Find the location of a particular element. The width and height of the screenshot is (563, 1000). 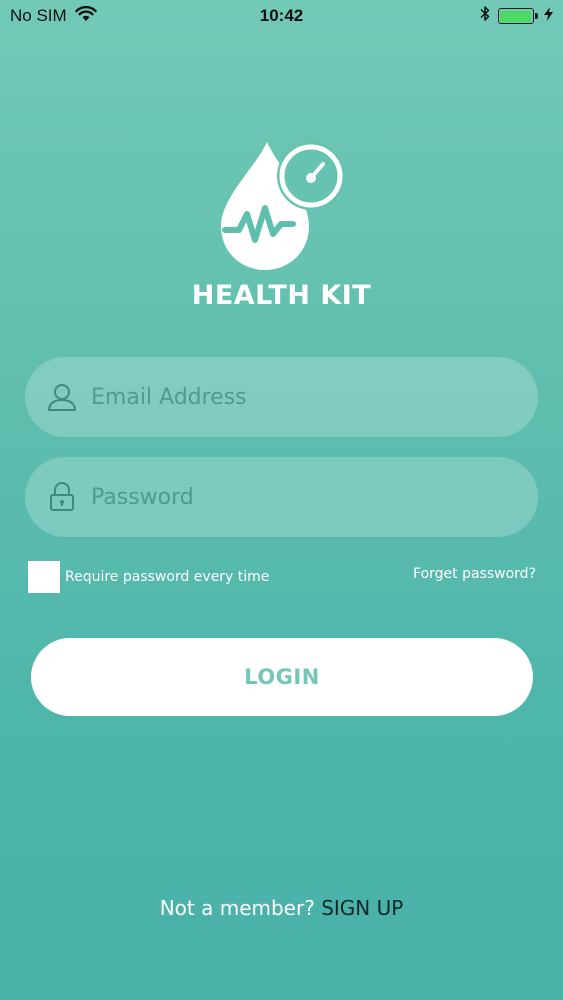

require-password-checkbox is located at coordinates (44, 576).